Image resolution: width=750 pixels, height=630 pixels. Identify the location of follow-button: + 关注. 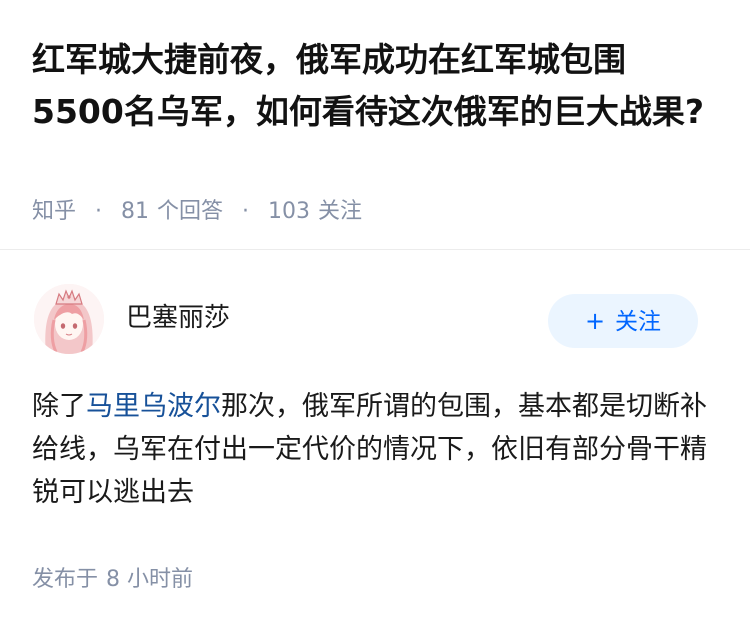
(623, 321).